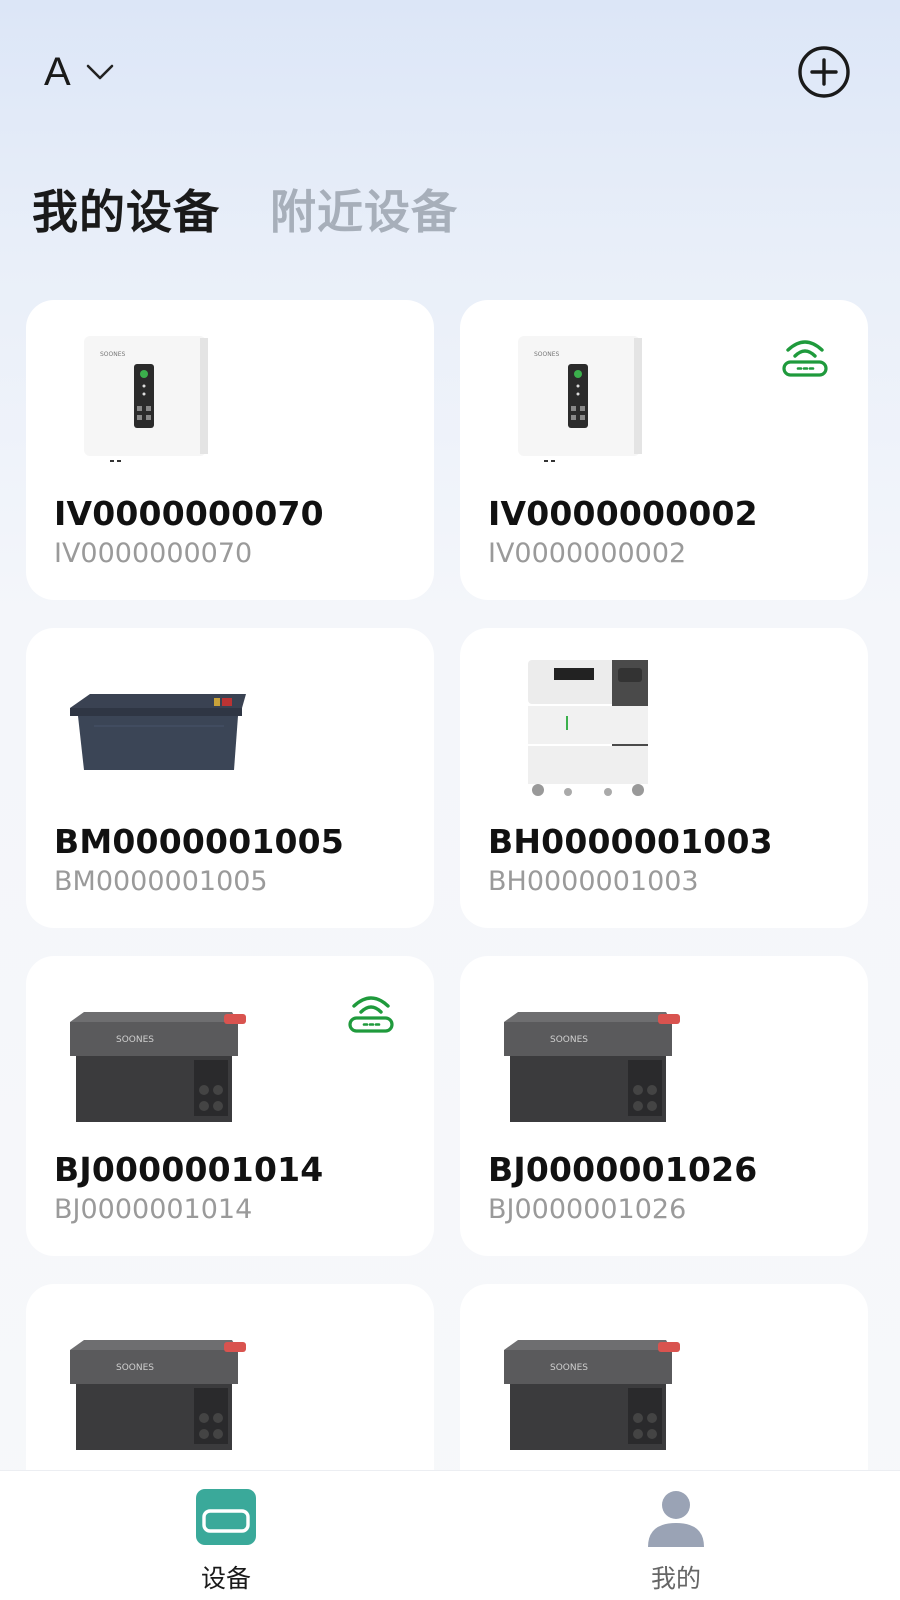 Image resolution: width=900 pixels, height=1600 pixels. Describe the element at coordinates (664, 450) in the screenshot. I see `device-card: SOONES IV0000000002 IV0000000002` at that location.